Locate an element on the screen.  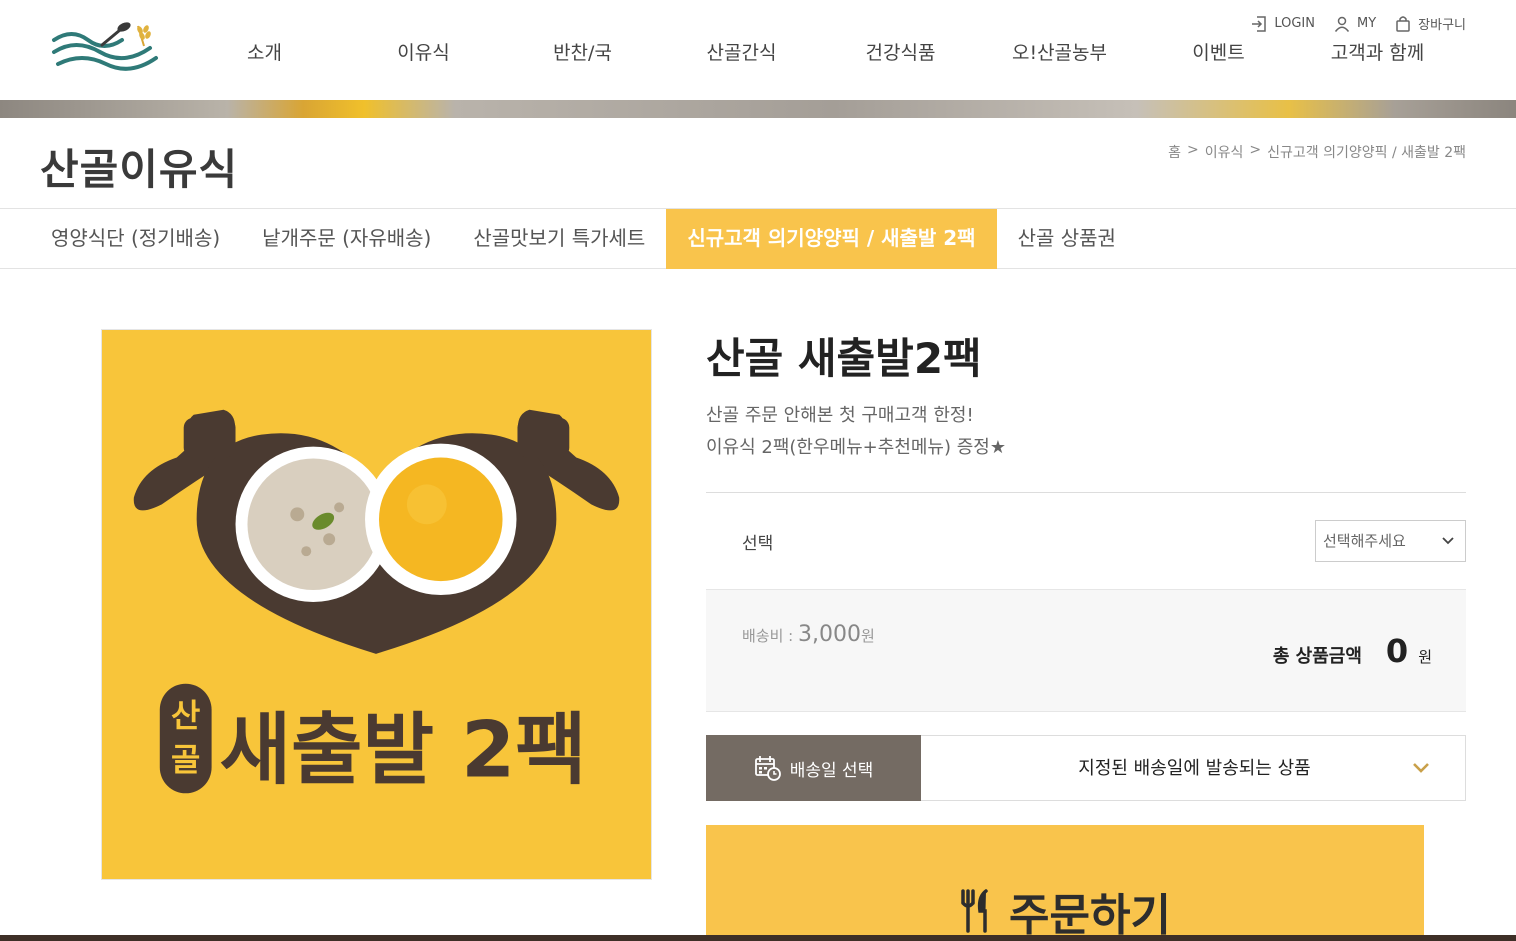
login-icon is located at coordinates (1259, 23).